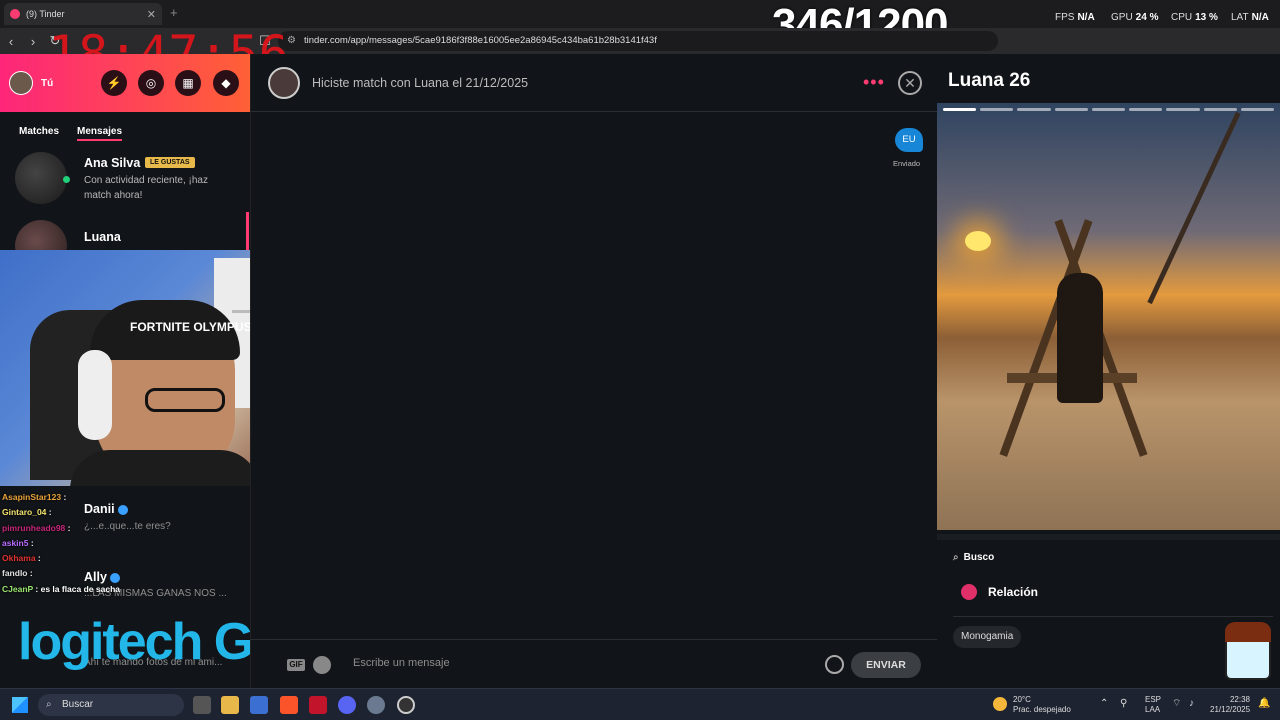  Describe the element at coordinates (47, 83) in the screenshot. I see `user-label: Tú` at that location.